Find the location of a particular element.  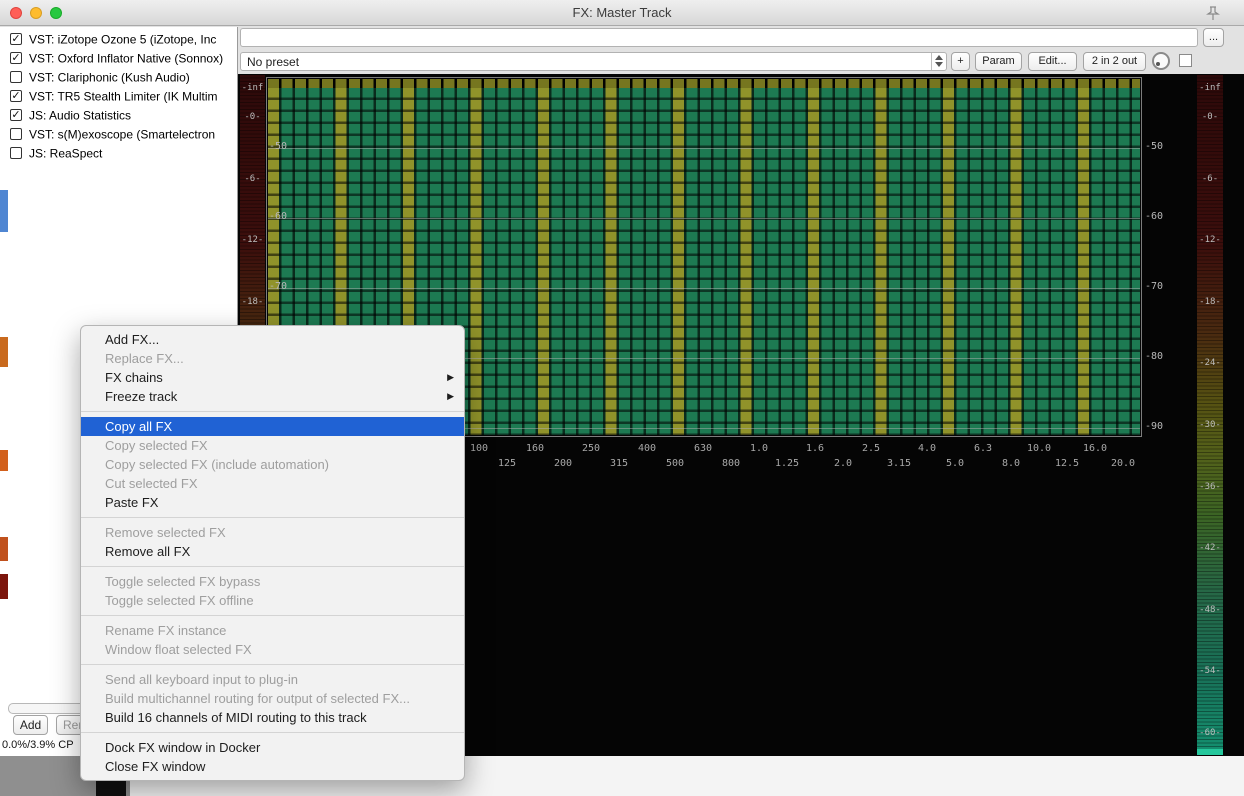

frequency-label: 160 is located at coordinates (535, 448).